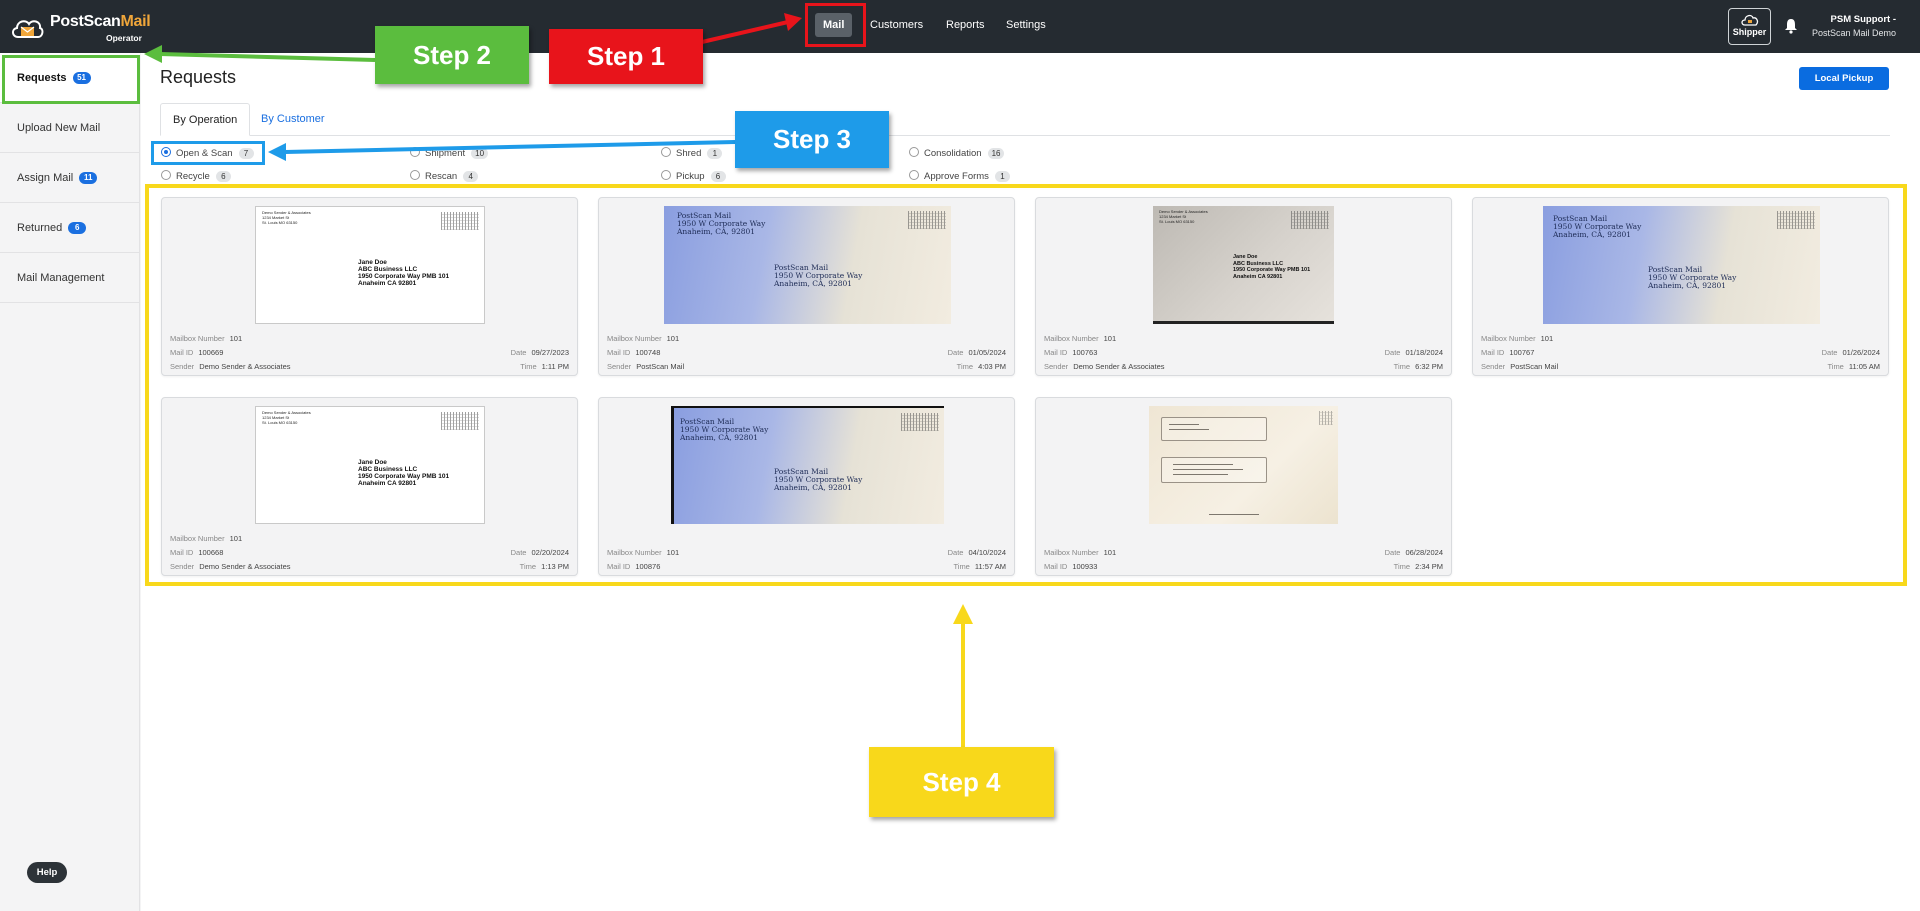 The height and width of the screenshot is (911, 1920). What do you see at coordinates (207, 154) in the screenshot?
I see `filter-open-scan: Open & Scan 7` at bounding box center [207, 154].